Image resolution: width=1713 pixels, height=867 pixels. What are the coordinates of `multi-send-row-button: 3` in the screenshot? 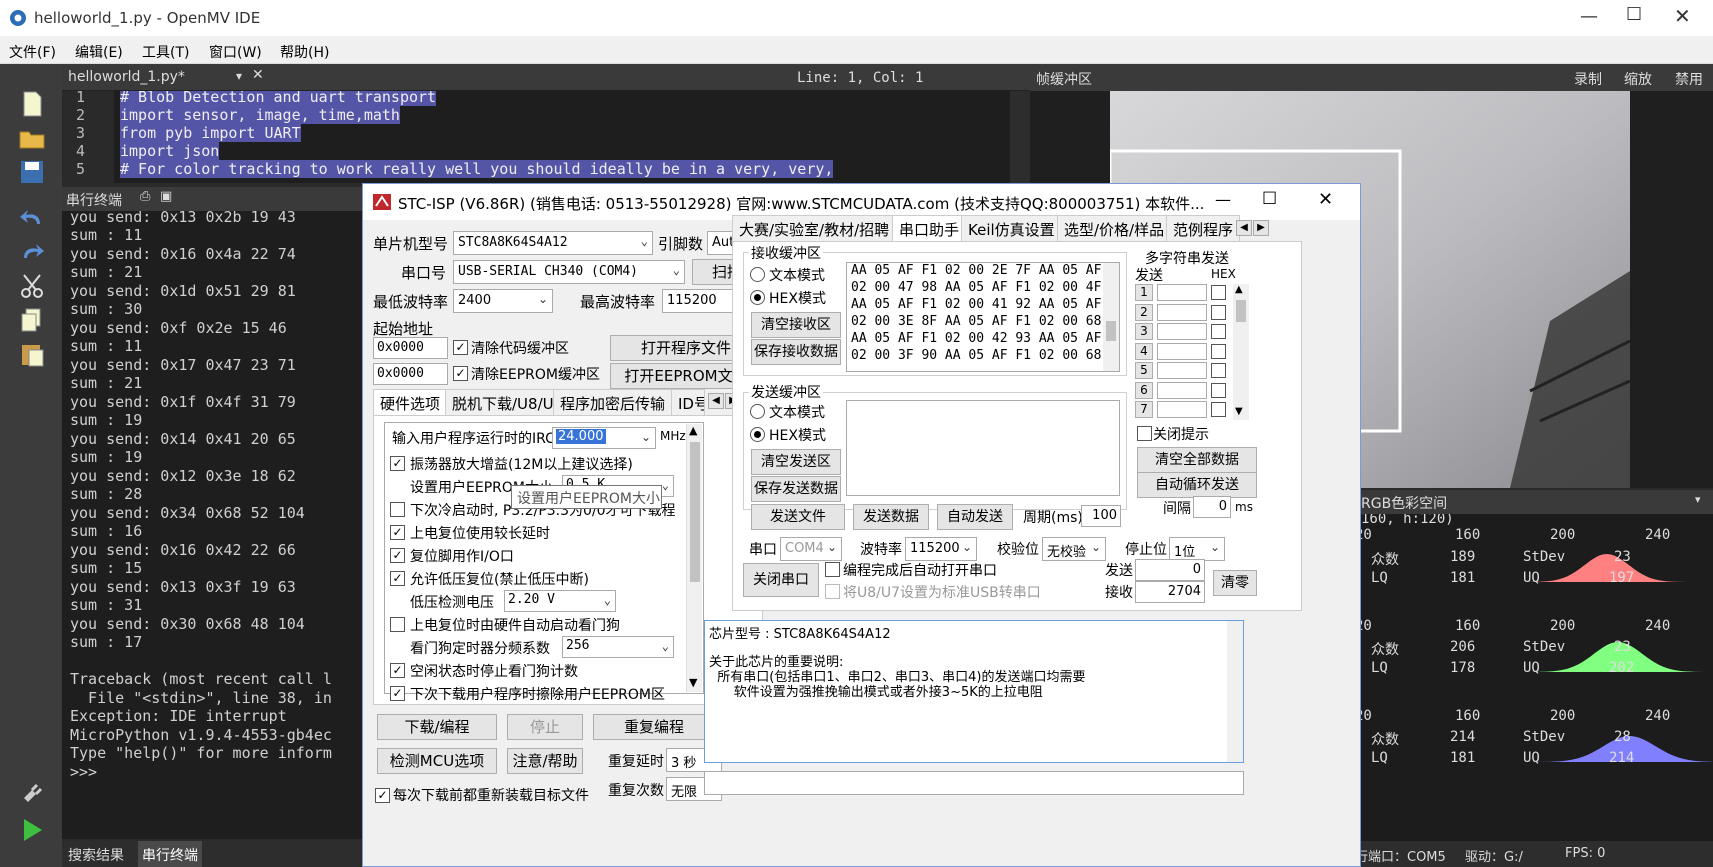 It's located at (1144, 331).